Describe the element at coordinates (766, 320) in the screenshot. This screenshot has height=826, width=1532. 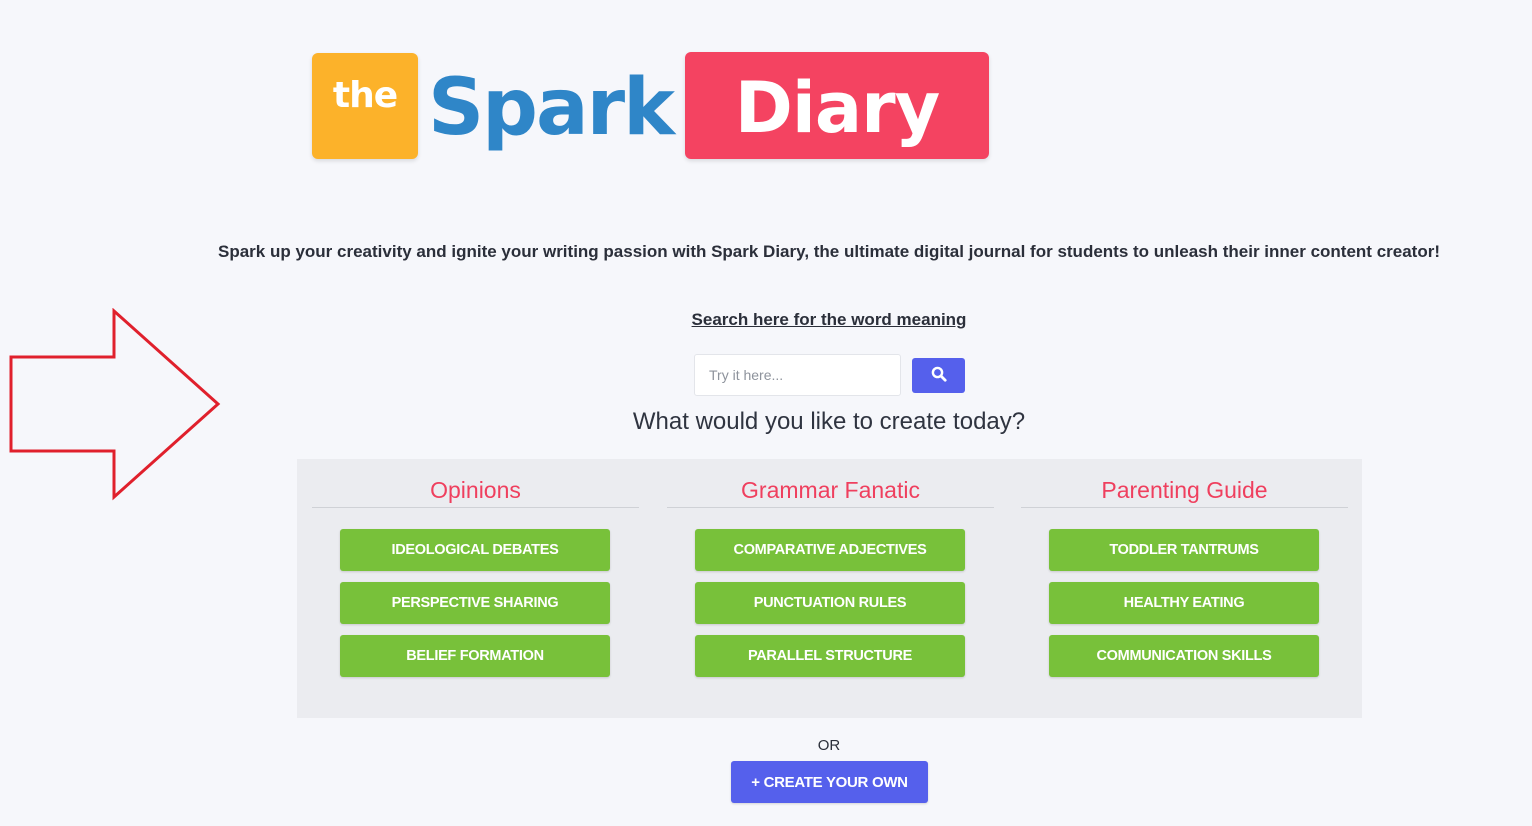
I see `word-meaning-search-link: Search here for the word meaning` at that location.